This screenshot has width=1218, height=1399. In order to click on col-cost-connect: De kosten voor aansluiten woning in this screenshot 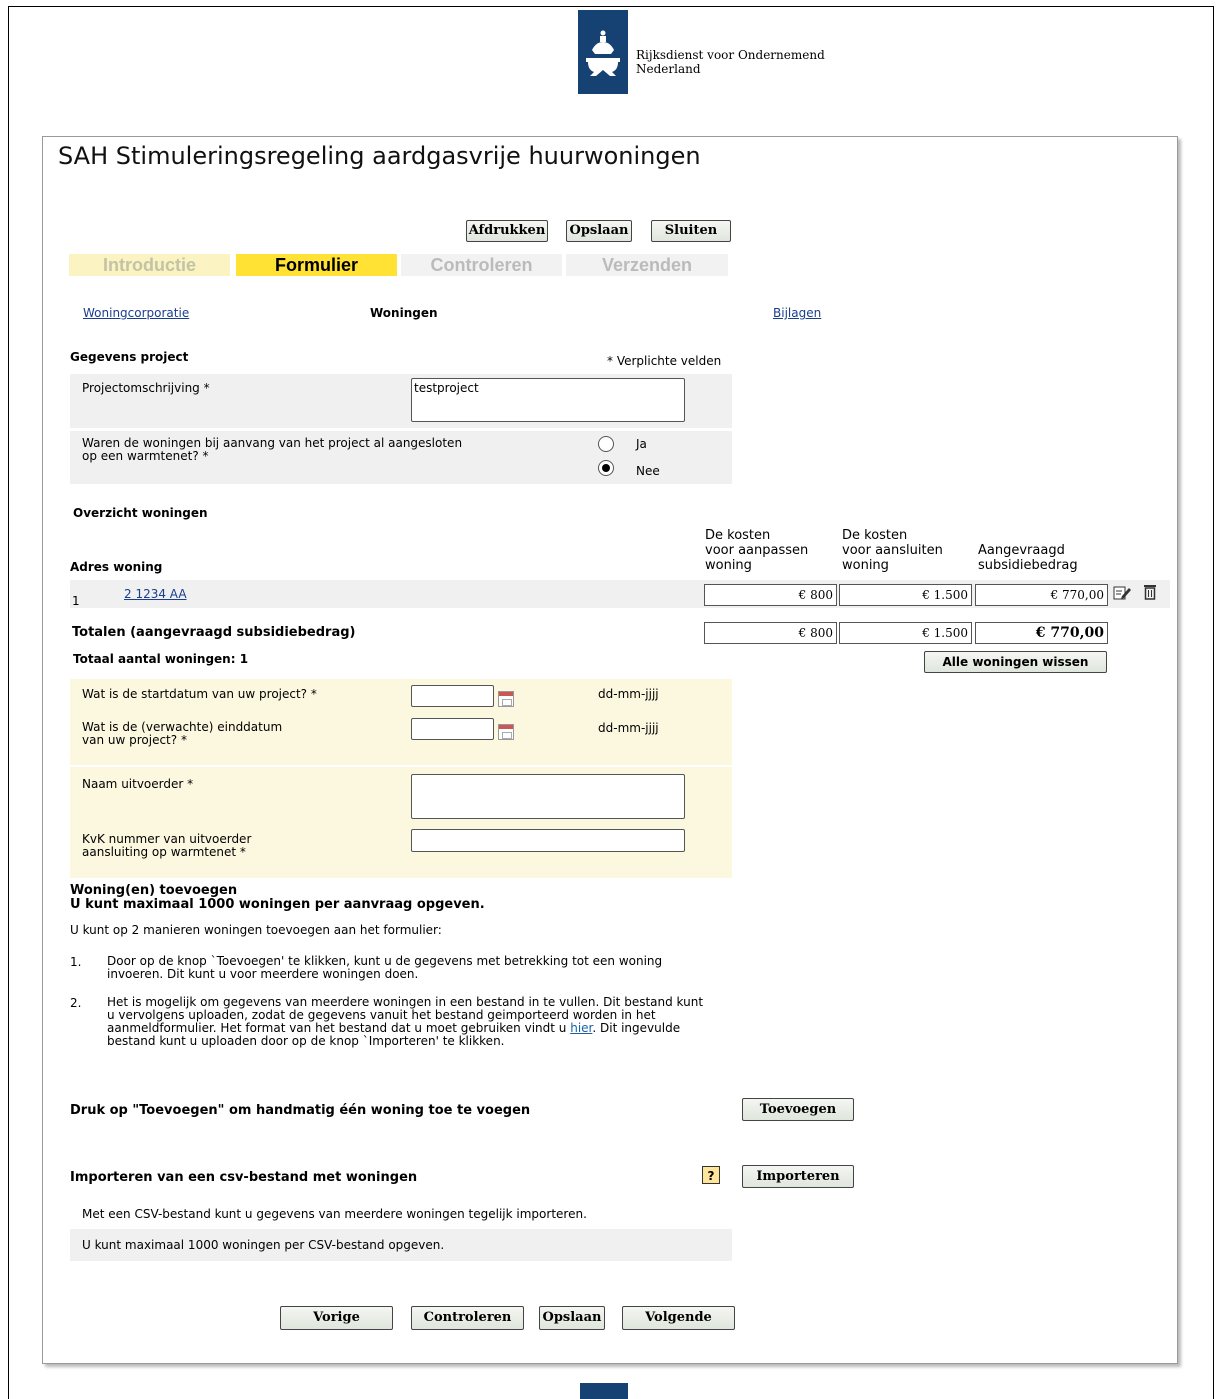, I will do `click(892, 550)`.